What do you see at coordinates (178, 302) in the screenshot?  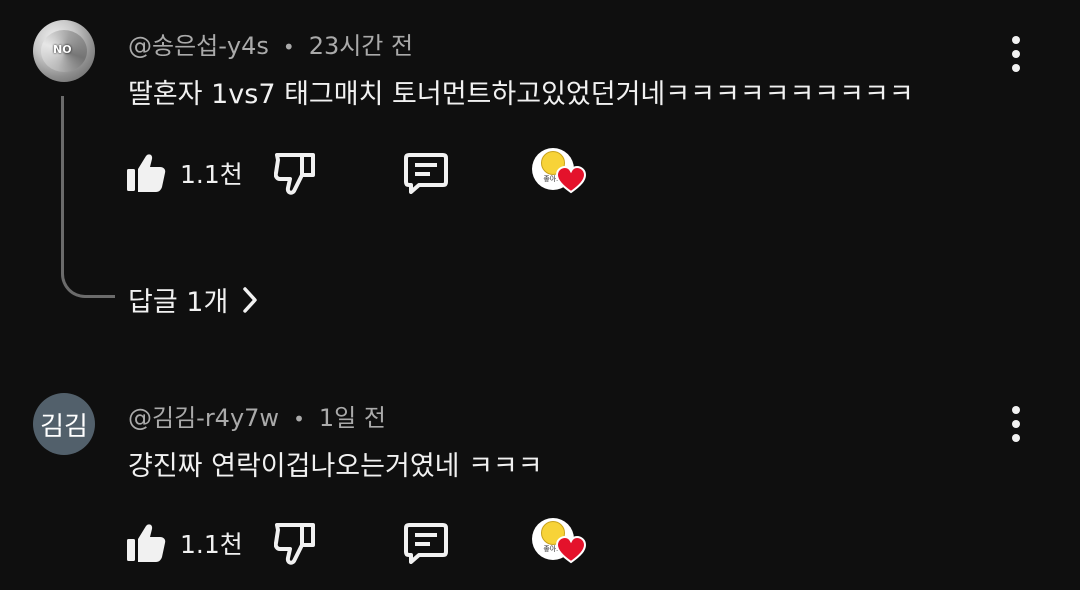 I see `replies-label: 답글 1개` at bounding box center [178, 302].